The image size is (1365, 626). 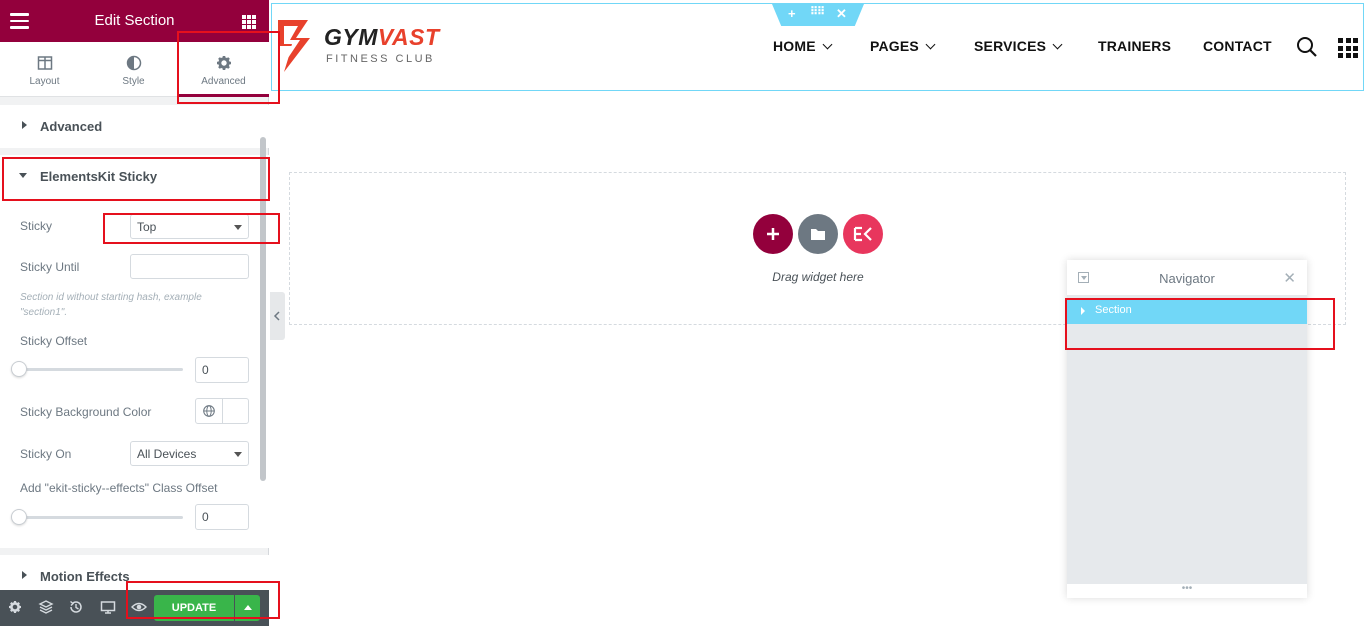 I want to click on sticky-on-value: All Devices, so click(x=167, y=454).